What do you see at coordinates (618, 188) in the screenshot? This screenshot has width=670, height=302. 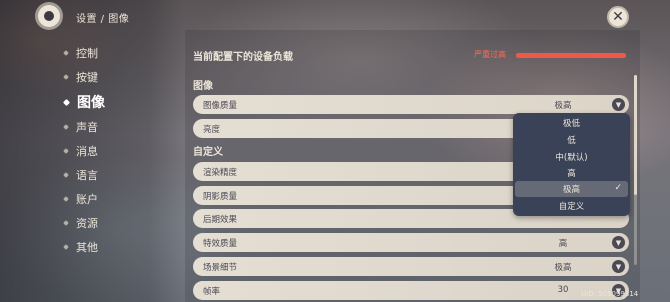 I see `checkmark-icon: ✓` at bounding box center [618, 188].